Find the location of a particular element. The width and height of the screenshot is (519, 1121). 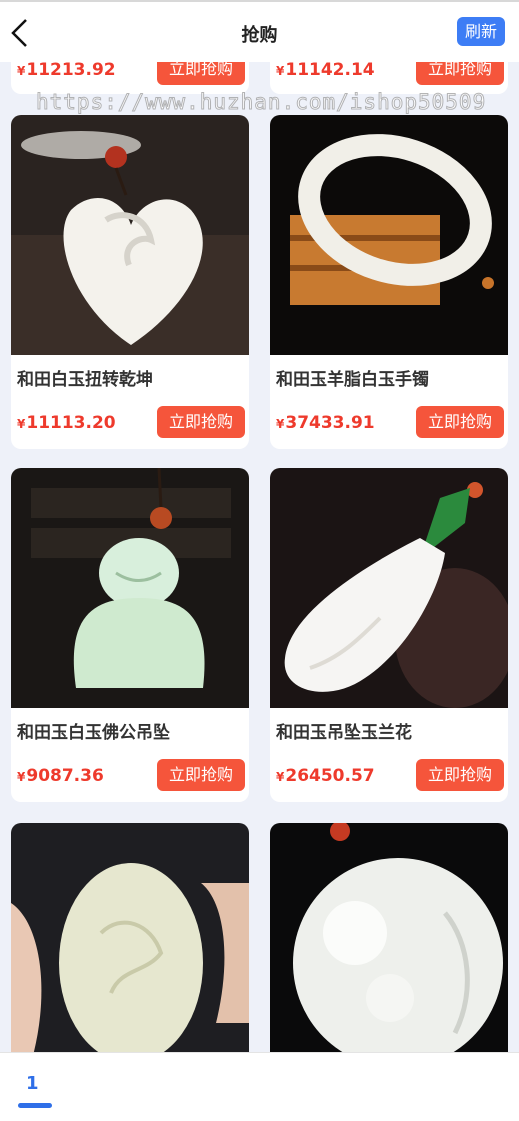

white-jade-bangle-icon is located at coordinates (389, 235).